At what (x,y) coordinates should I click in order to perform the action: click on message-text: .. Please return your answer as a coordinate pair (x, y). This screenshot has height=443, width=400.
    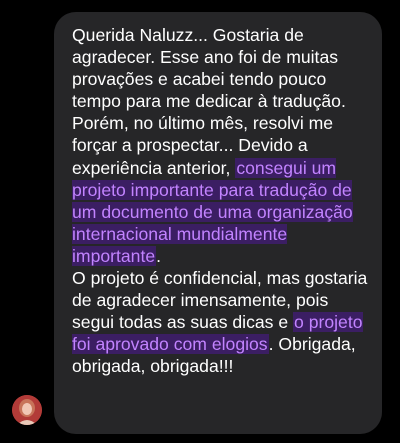
    Looking at the image, I should click on (159, 255).